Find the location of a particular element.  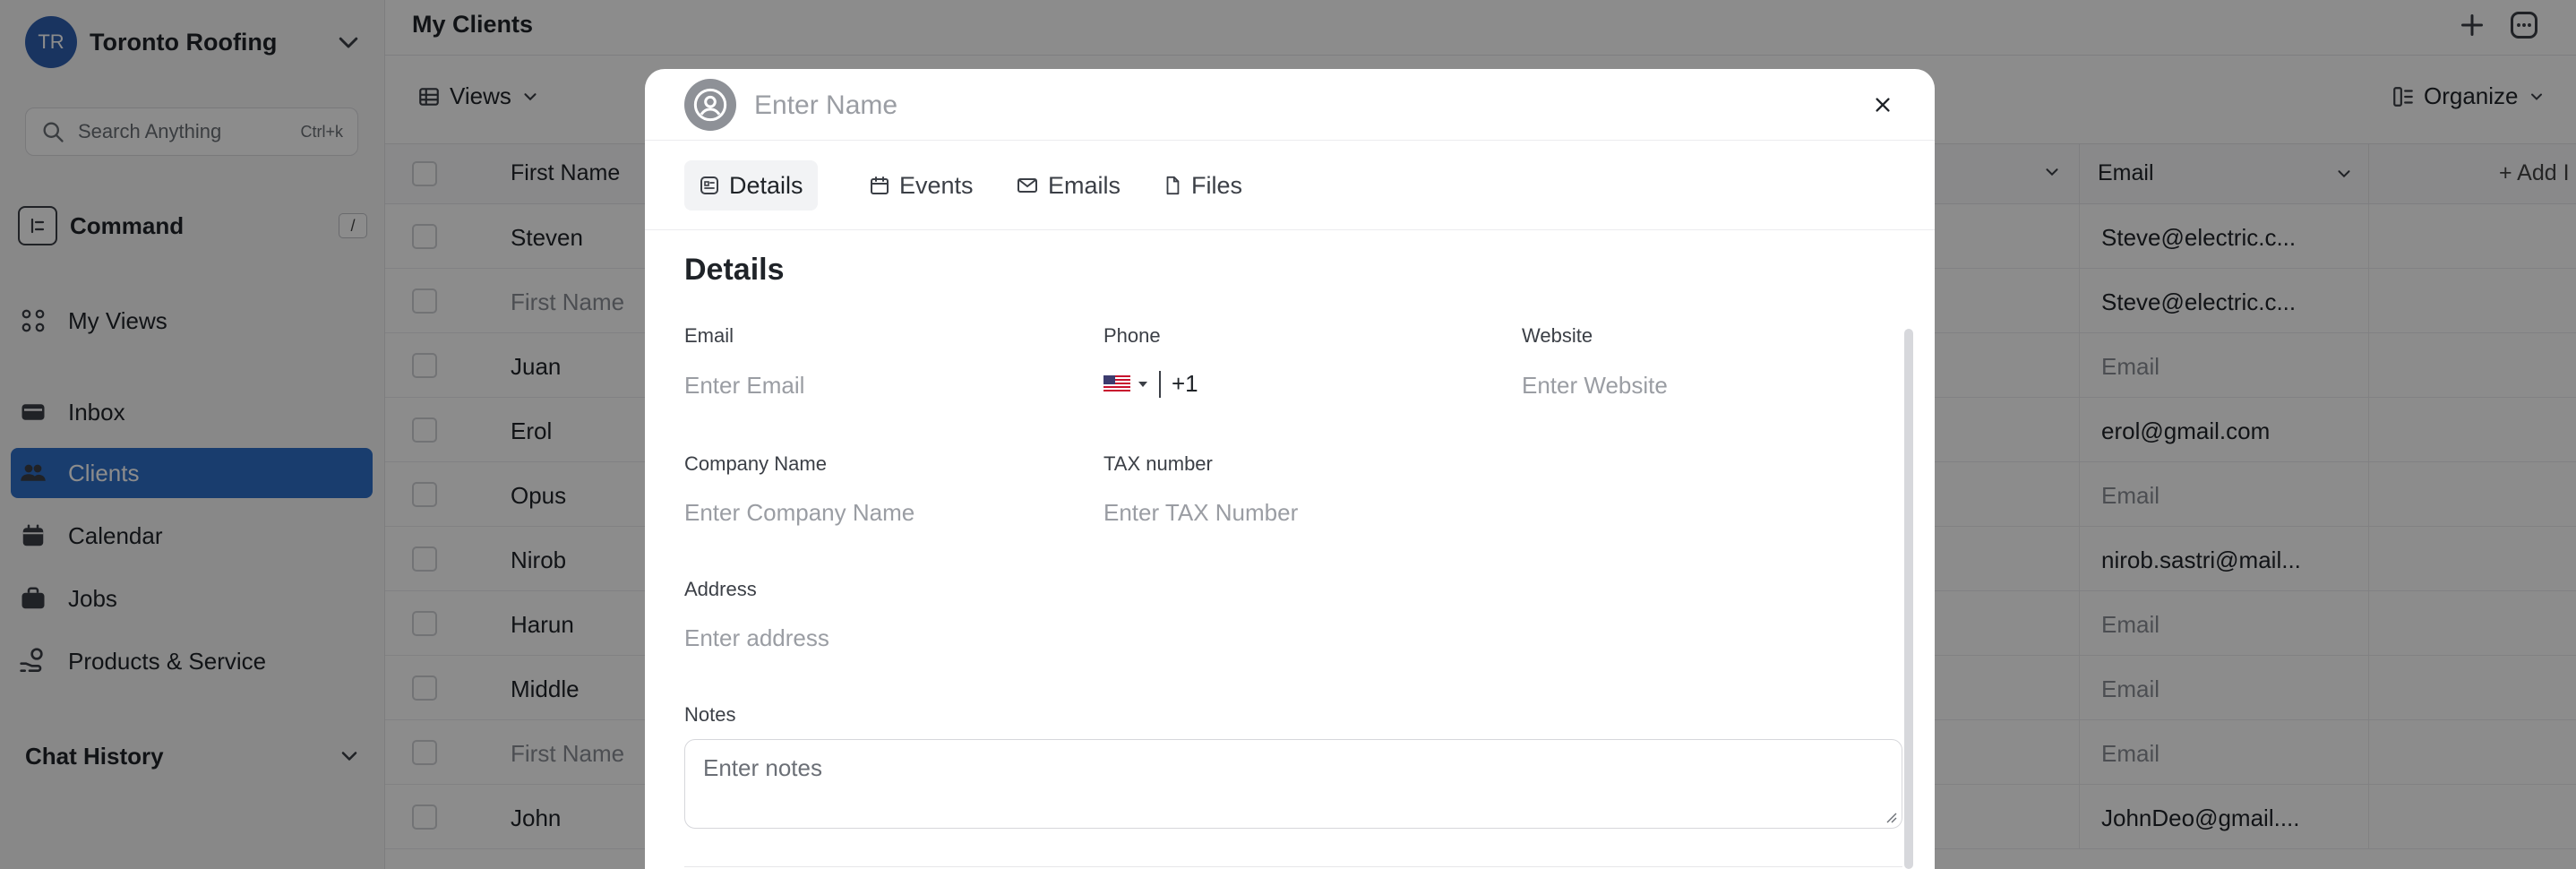

tab-emails: Emails is located at coordinates (1068, 186).